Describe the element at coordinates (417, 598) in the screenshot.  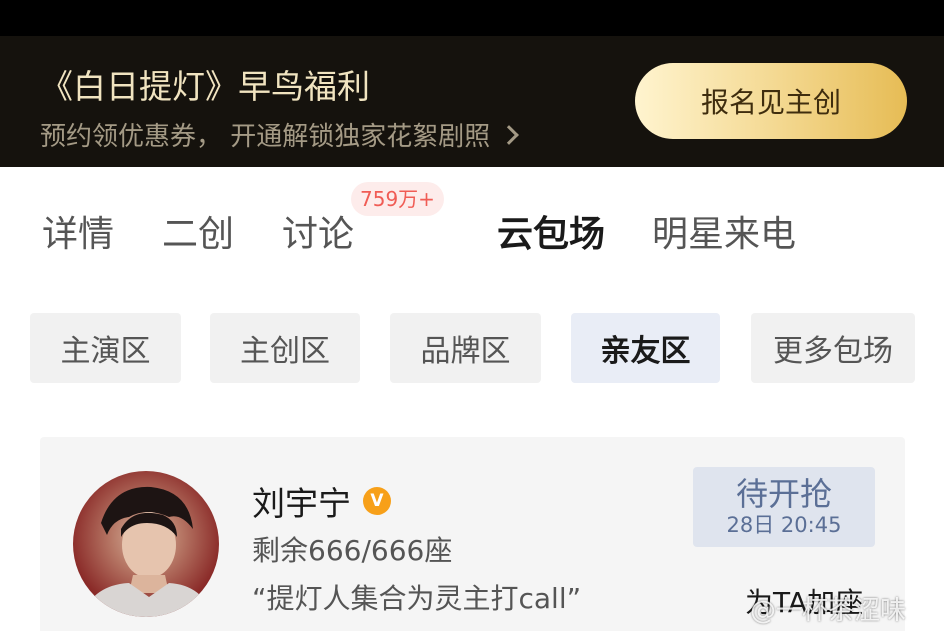
I see `star-quote: “提灯人集合为灵主打call”` at that location.